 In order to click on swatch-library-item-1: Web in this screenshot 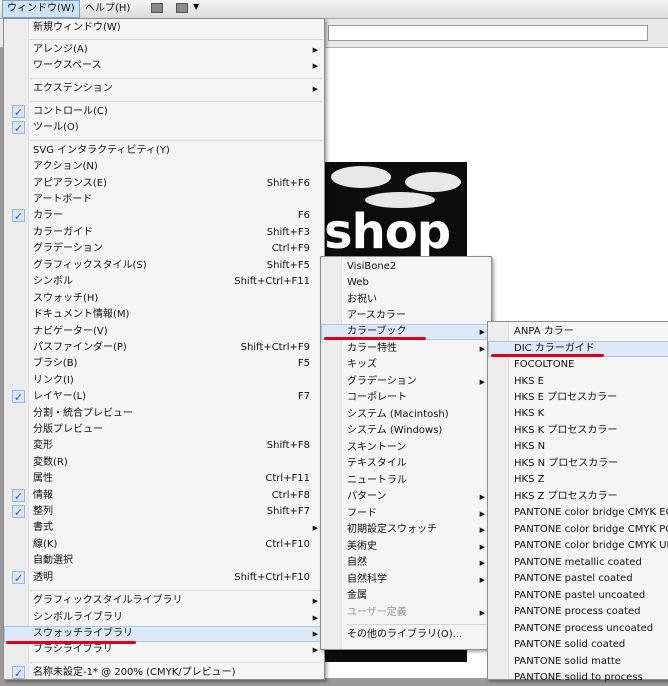, I will do `click(406, 283)`.